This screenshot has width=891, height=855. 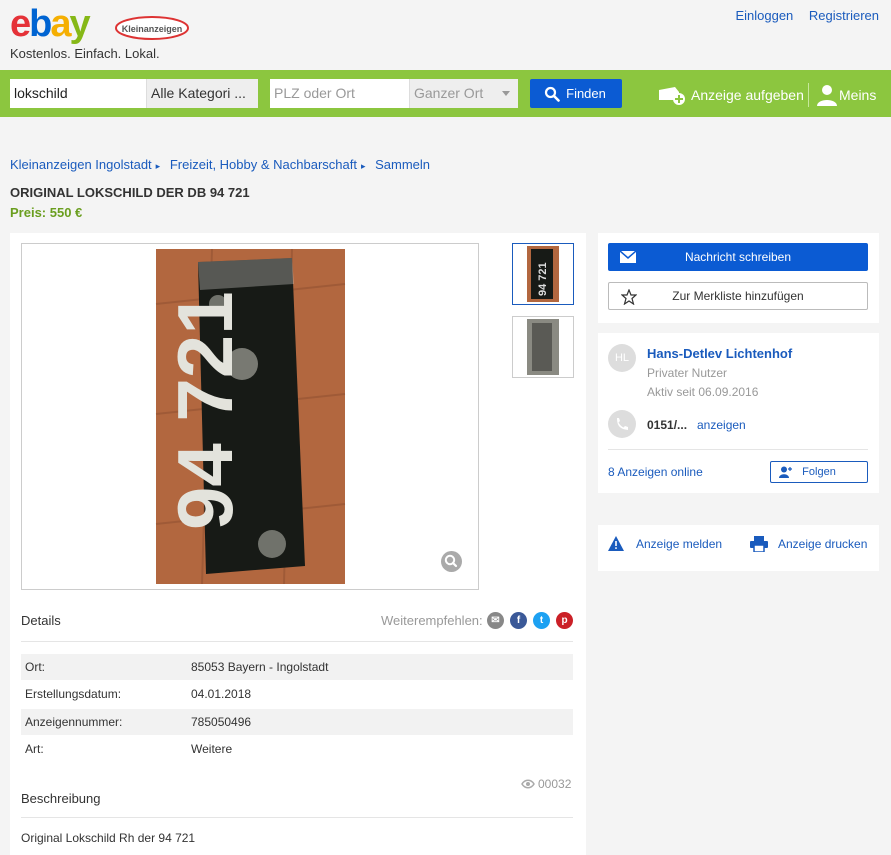 What do you see at coordinates (78, 93) in the screenshot?
I see `search-input: lokschild` at bounding box center [78, 93].